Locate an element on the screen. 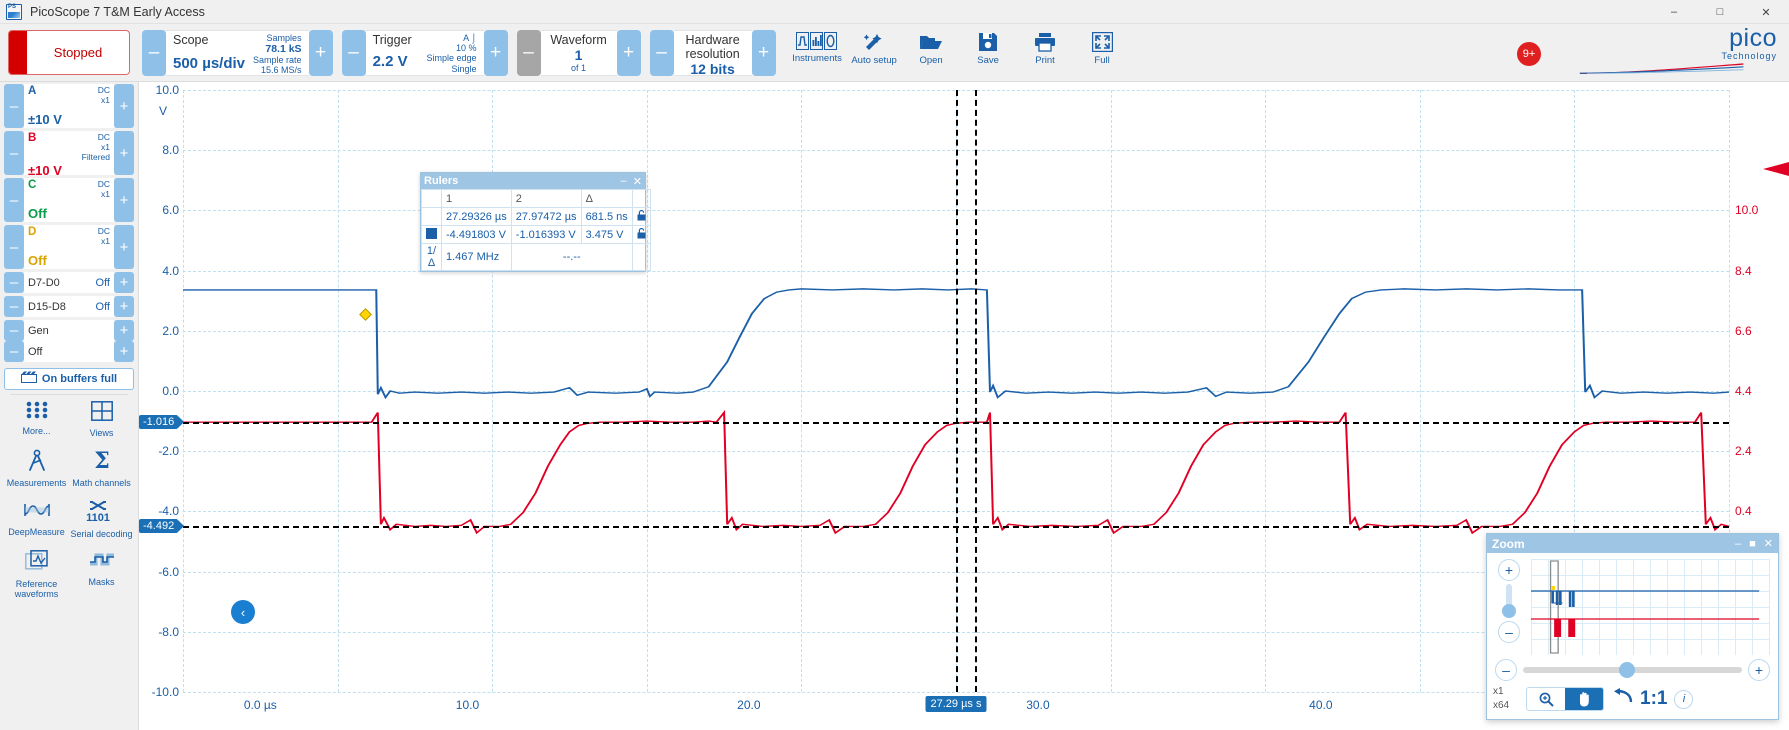  waveform-increase-button: + is located at coordinates (628, 52).